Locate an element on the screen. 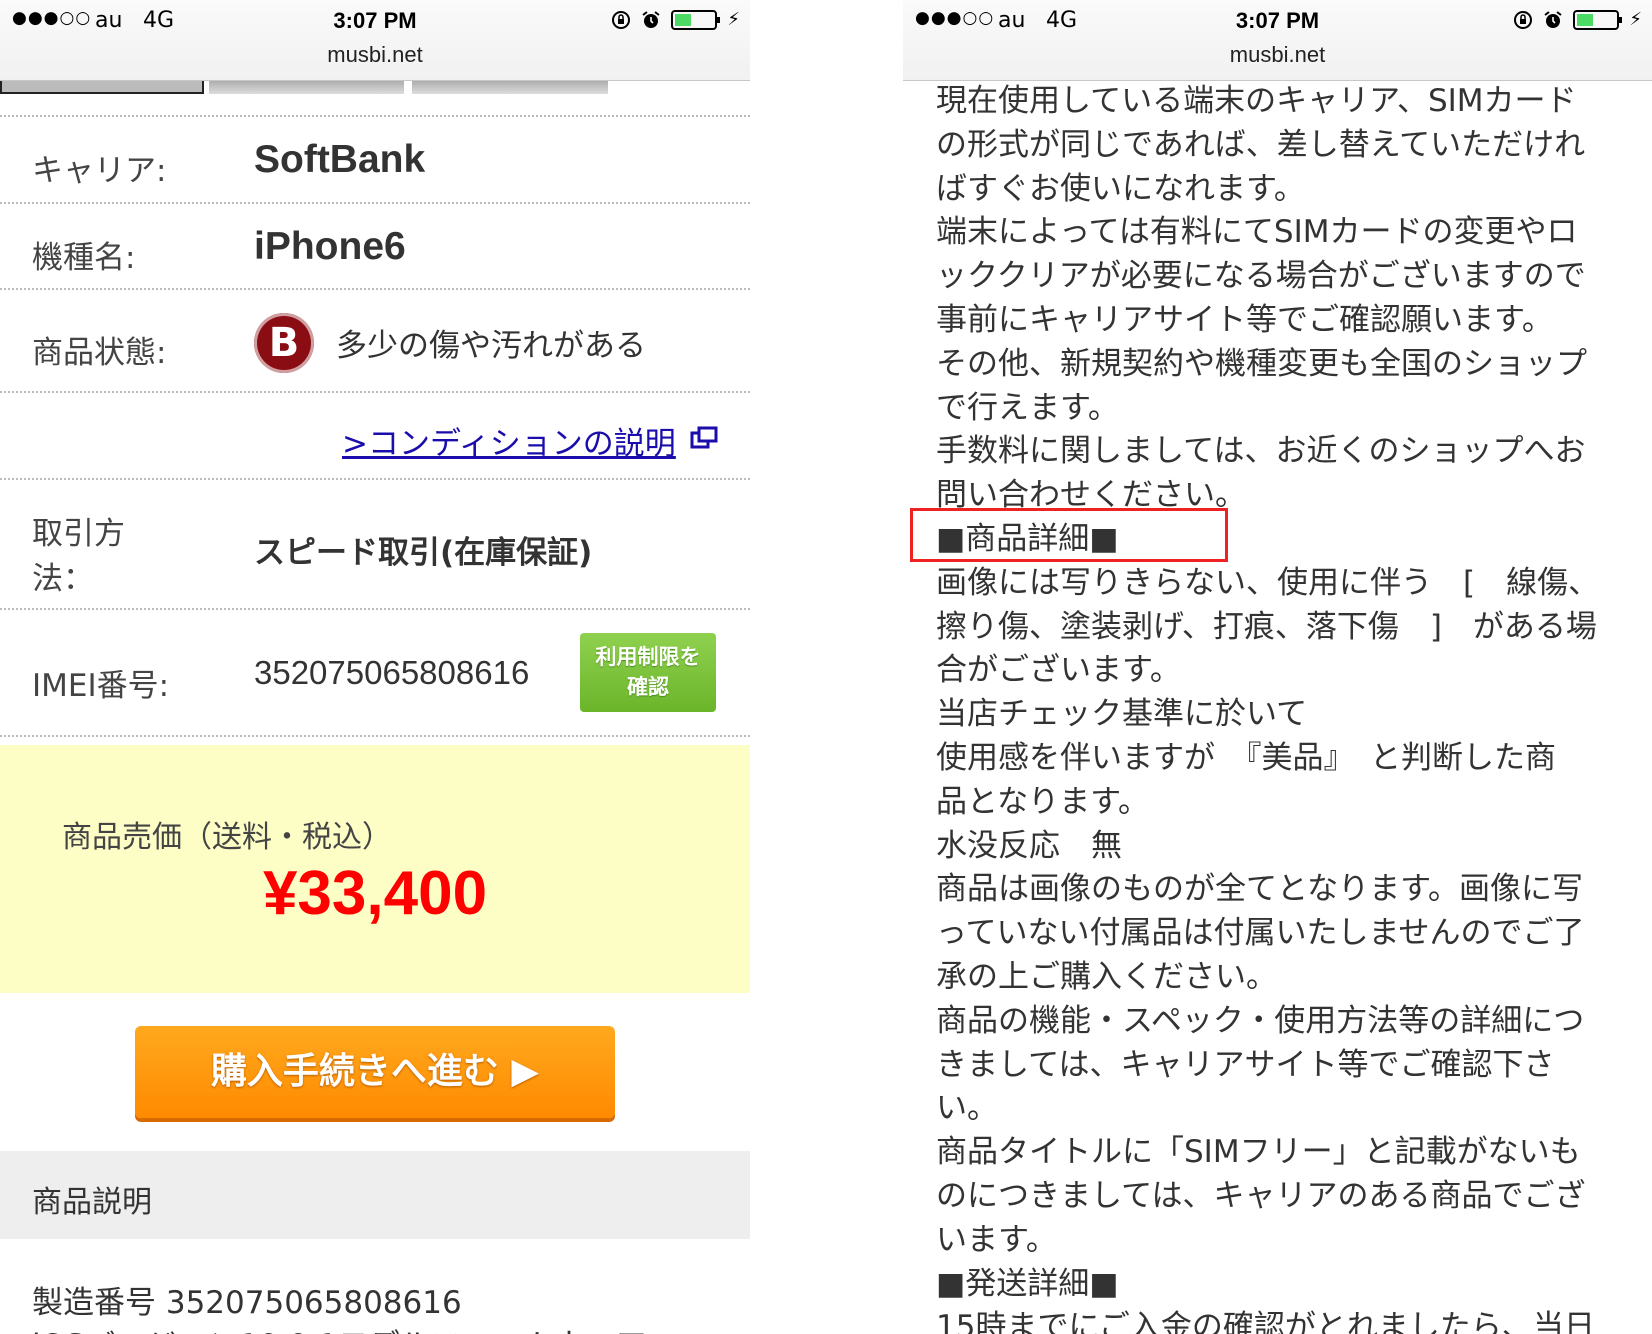  description-heading: 商品説明 is located at coordinates (92, 1202).